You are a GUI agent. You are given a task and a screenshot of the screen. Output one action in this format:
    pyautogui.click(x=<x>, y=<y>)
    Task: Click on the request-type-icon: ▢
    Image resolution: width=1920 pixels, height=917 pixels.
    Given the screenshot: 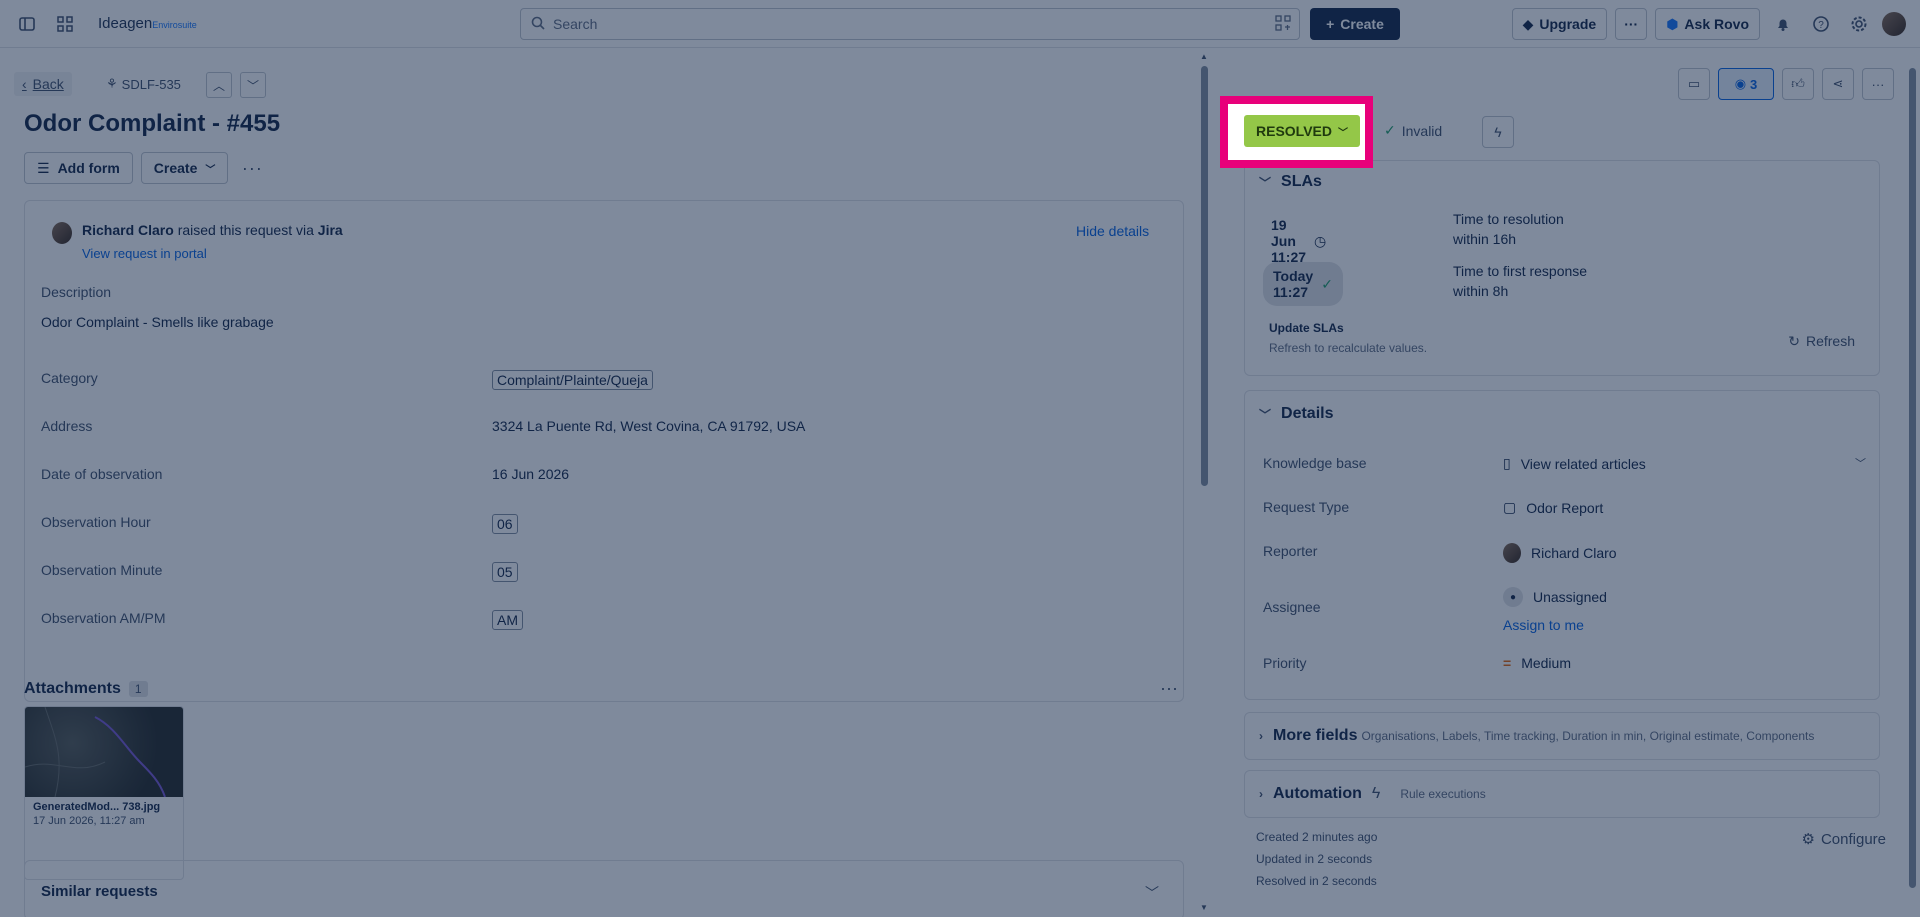 What is the action you would take?
    pyautogui.click(x=1510, y=507)
    